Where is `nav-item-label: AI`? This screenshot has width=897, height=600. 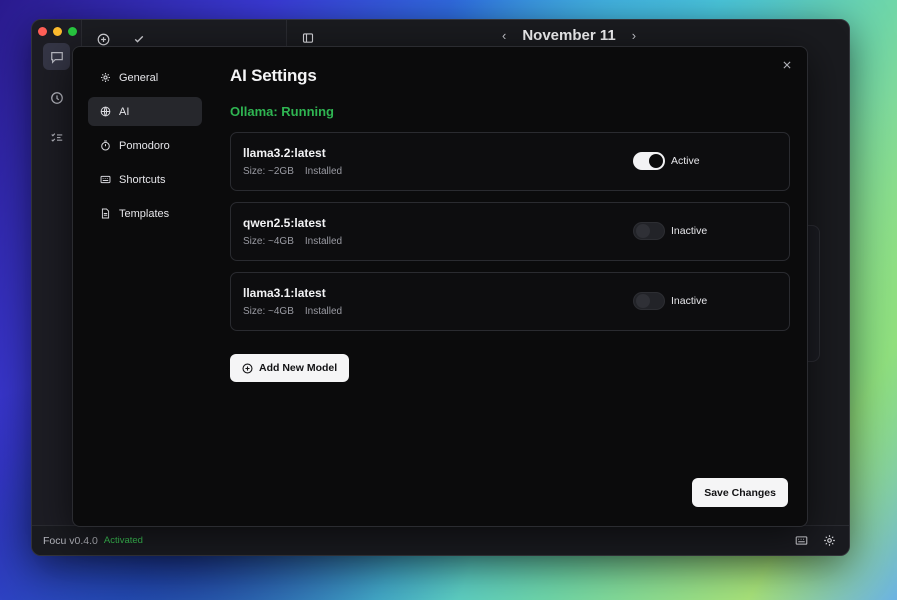 nav-item-label: AI is located at coordinates (124, 111).